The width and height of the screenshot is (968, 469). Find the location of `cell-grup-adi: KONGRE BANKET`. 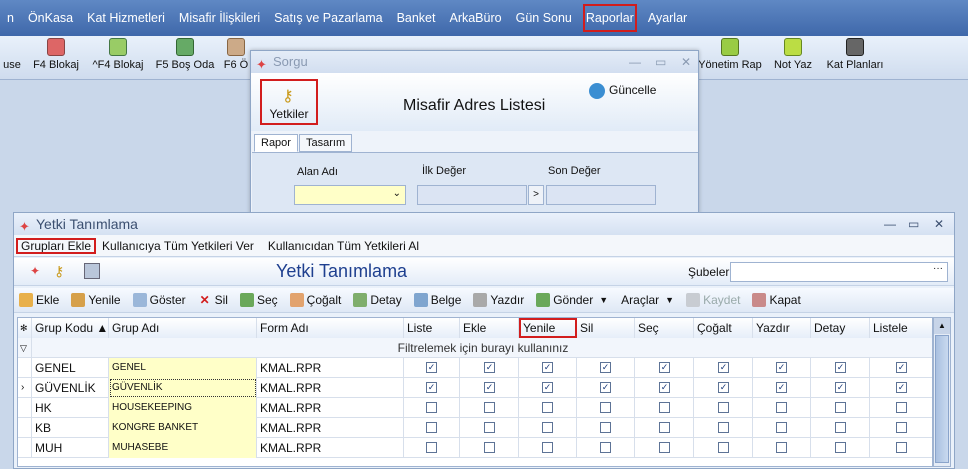

cell-grup-adi: KONGRE BANKET is located at coordinates (183, 428).